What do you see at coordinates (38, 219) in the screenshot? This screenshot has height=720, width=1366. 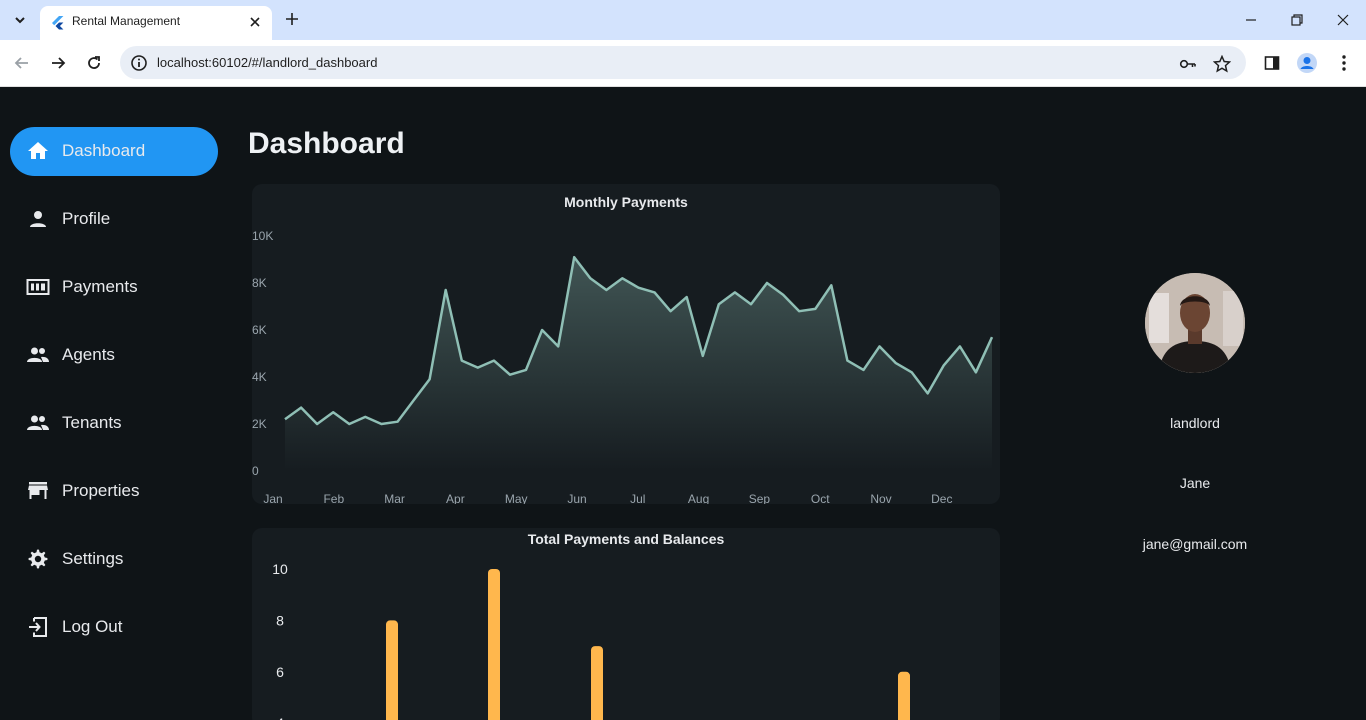 I see `person-icon` at bounding box center [38, 219].